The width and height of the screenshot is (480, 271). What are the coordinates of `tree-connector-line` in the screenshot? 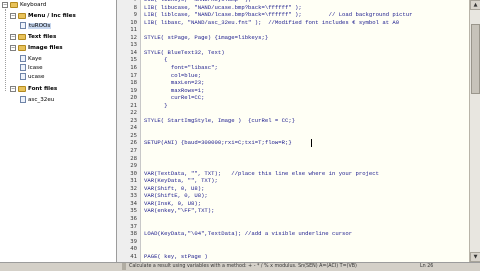 It's located at (5, 50).